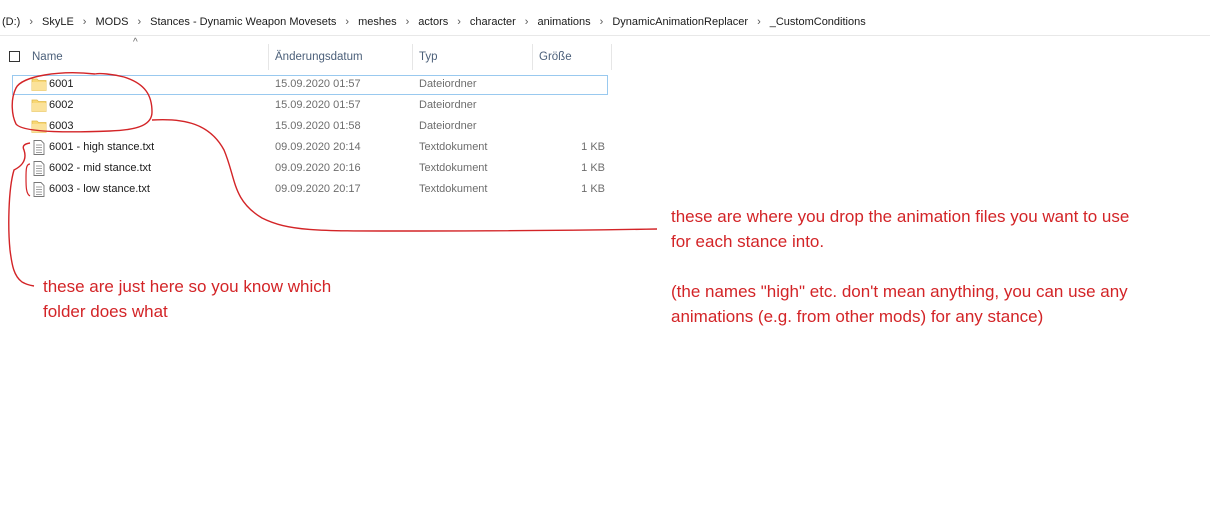 Image resolution: width=1210 pixels, height=530 pixels. What do you see at coordinates (433, 22) in the screenshot?
I see `breadcrumb-item: actors` at bounding box center [433, 22].